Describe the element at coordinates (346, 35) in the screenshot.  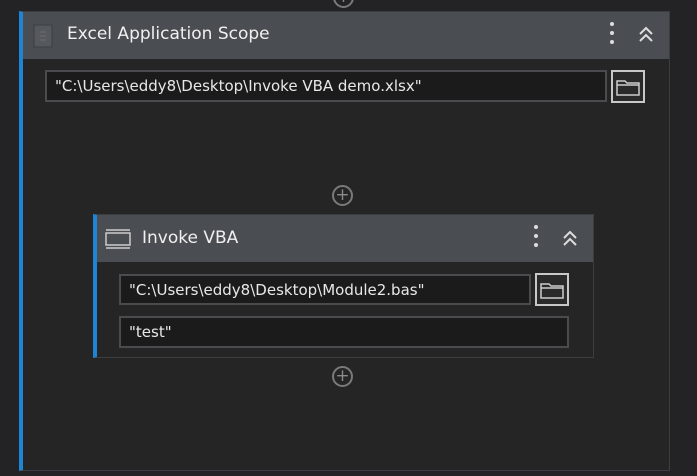
I see `scope-header: Excel Application Scope` at that location.